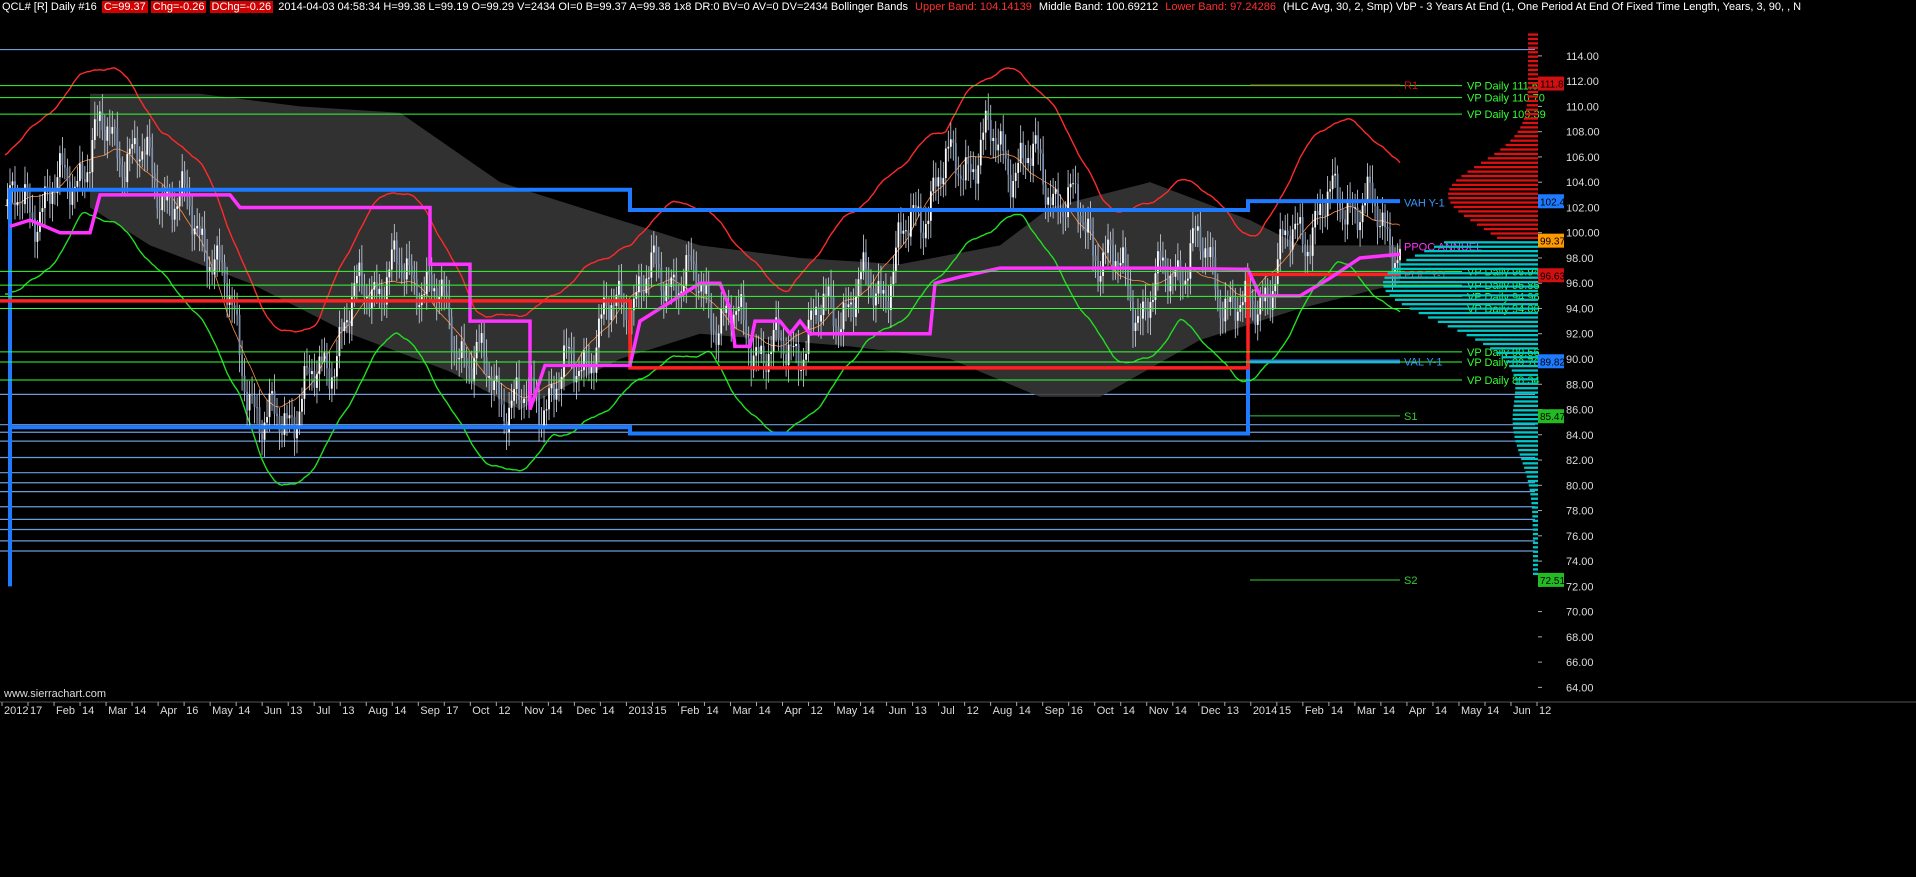 Image resolution: width=1916 pixels, height=877 pixels. Describe the element at coordinates (1582, 57) in the screenshot. I see `y-tick-label: 114.00` at that location.